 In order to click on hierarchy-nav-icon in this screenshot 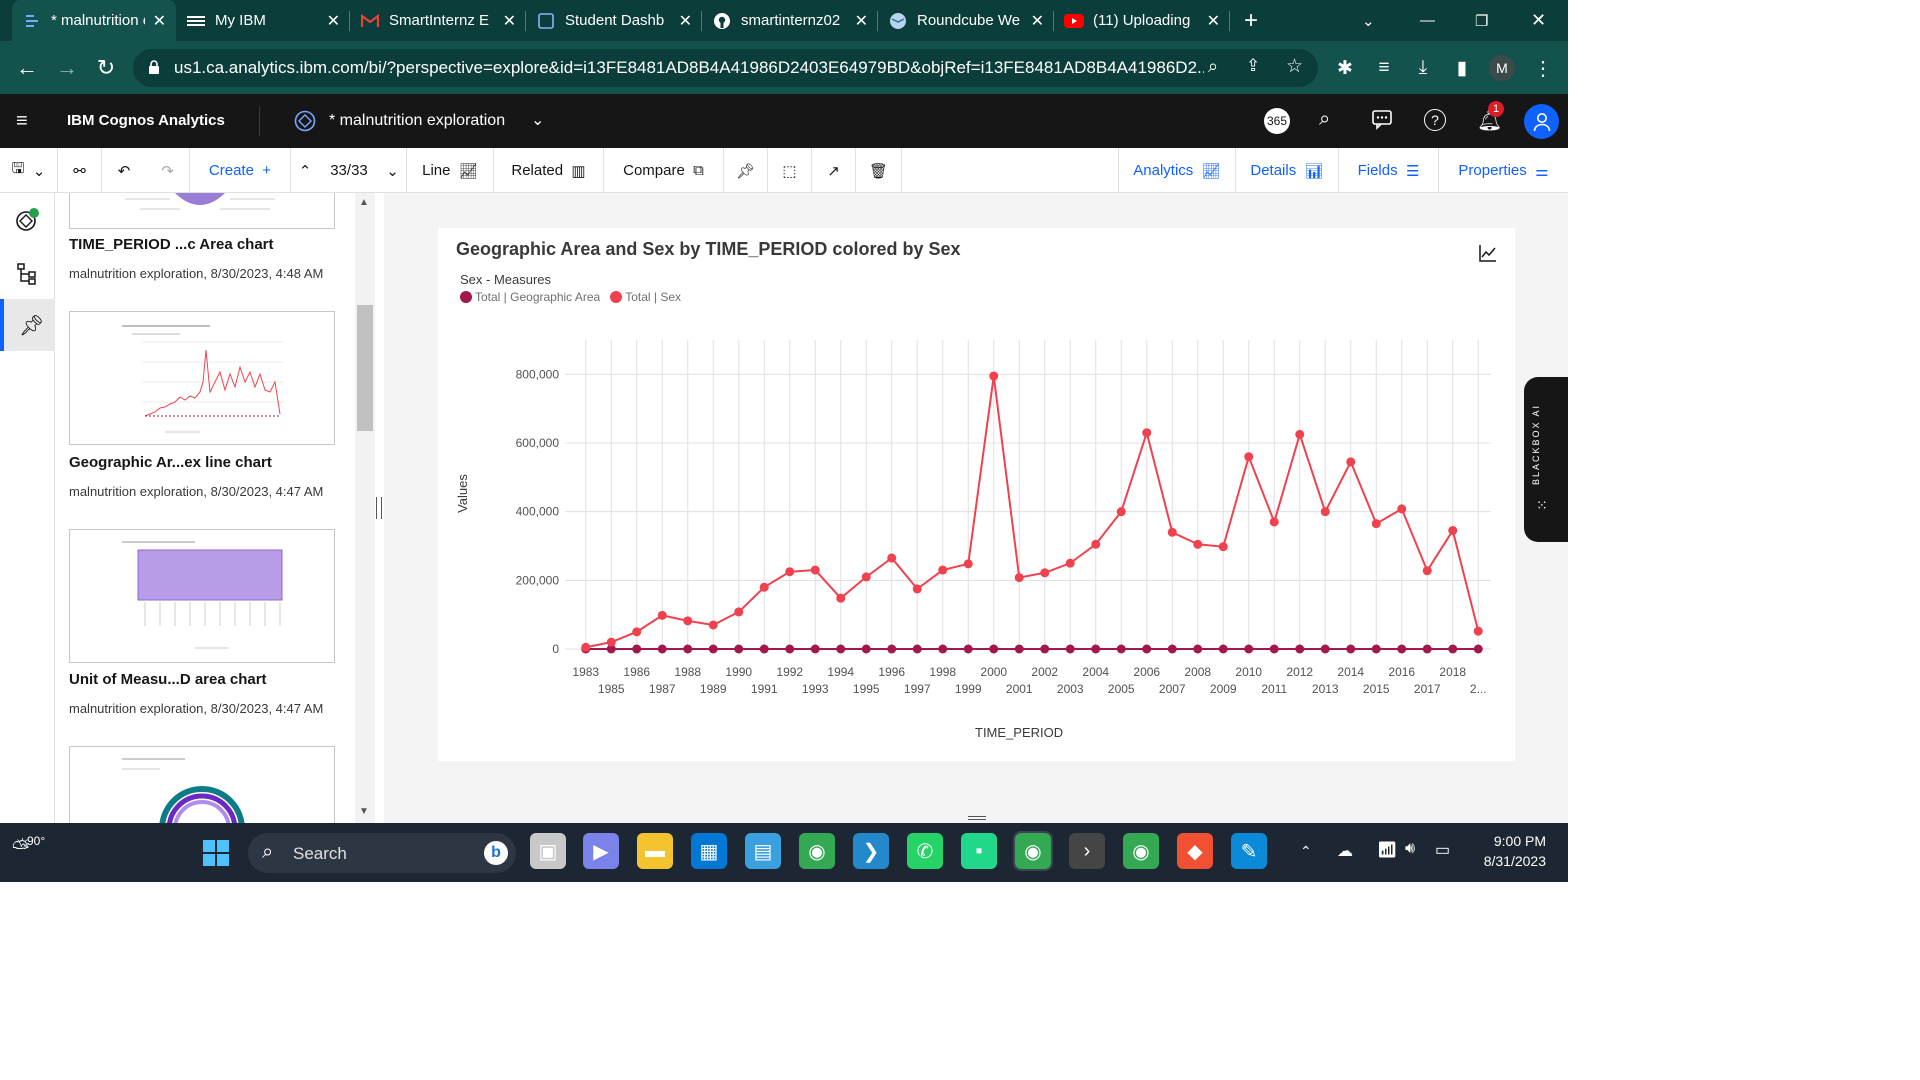, I will do `click(27, 273)`.